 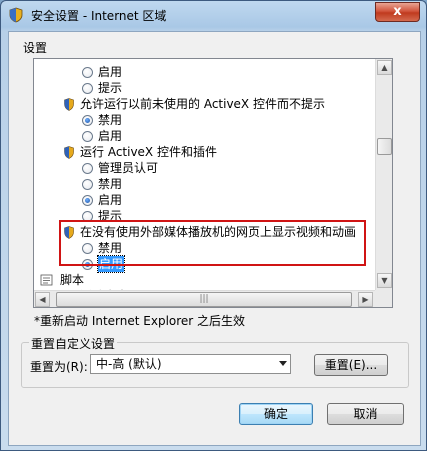 What do you see at coordinates (383, 174) in the screenshot?
I see `vertical-scrollbar: ▲ ▼` at bounding box center [383, 174].